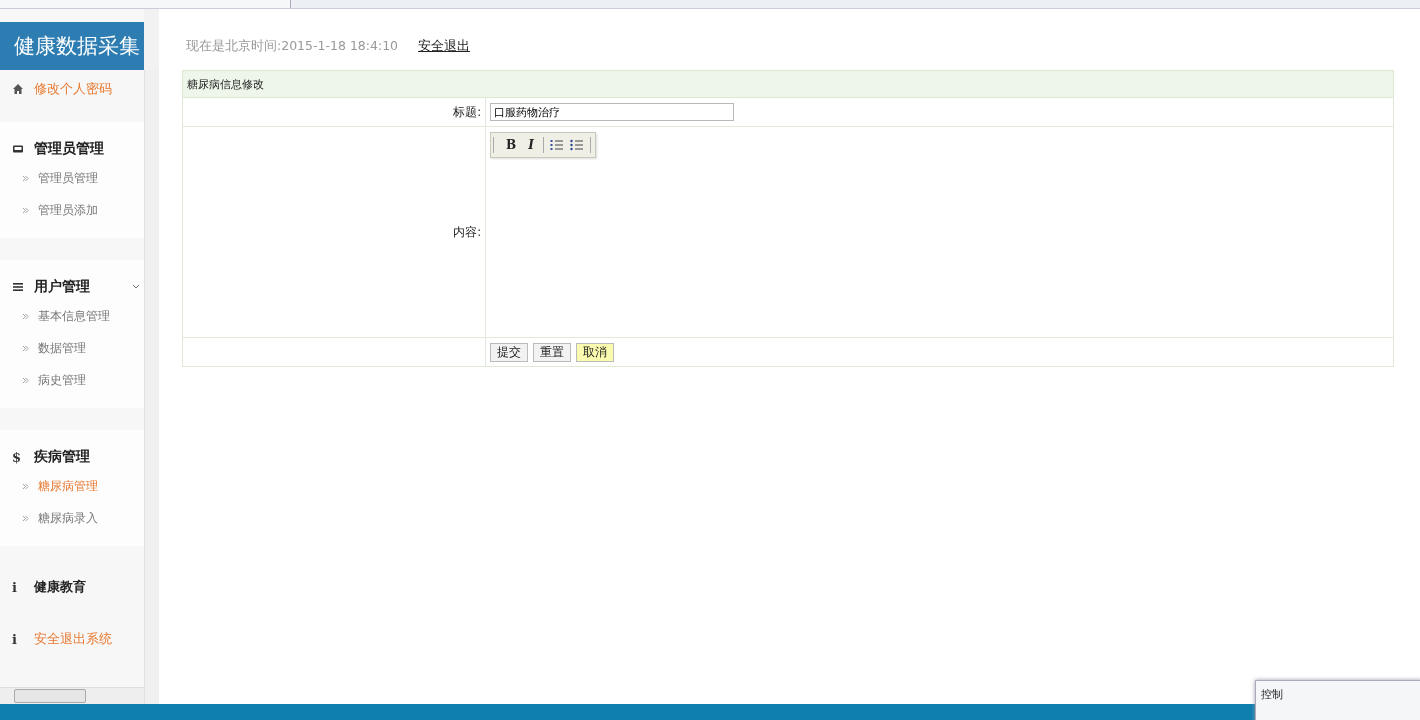  I want to click on menu-item: 疾病管理, so click(62, 457).